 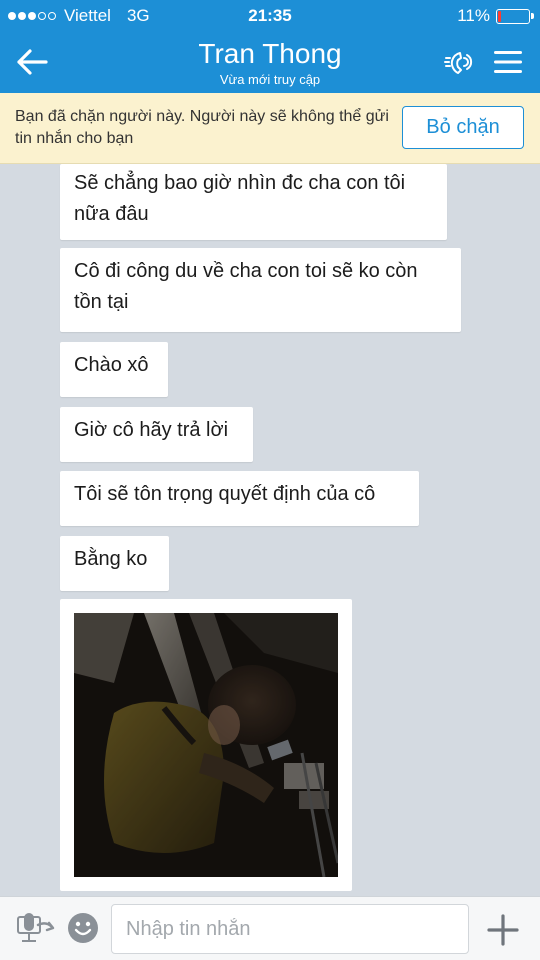 What do you see at coordinates (36, 929) in the screenshot?
I see `voice-message-icon` at bounding box center [36, 929].